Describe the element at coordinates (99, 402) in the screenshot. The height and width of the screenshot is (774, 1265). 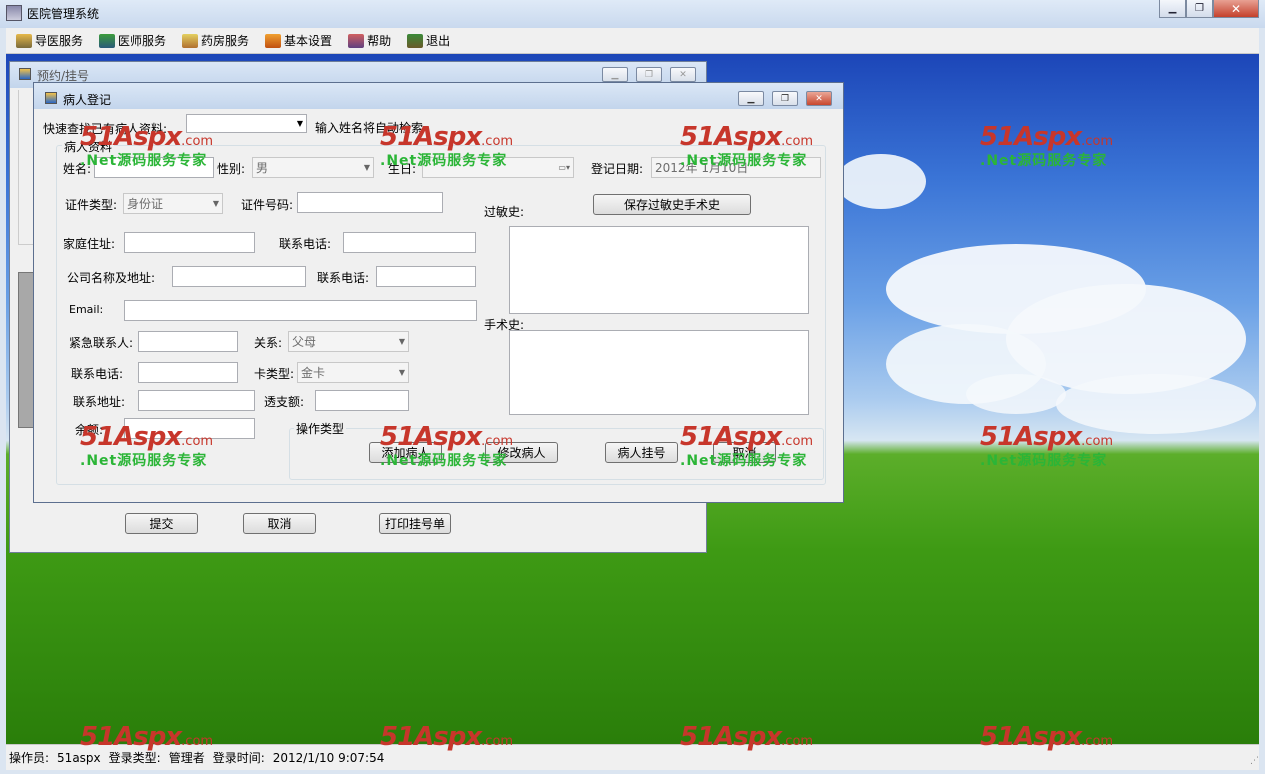
I see `contact-address-label: 联系地址:` at that location.